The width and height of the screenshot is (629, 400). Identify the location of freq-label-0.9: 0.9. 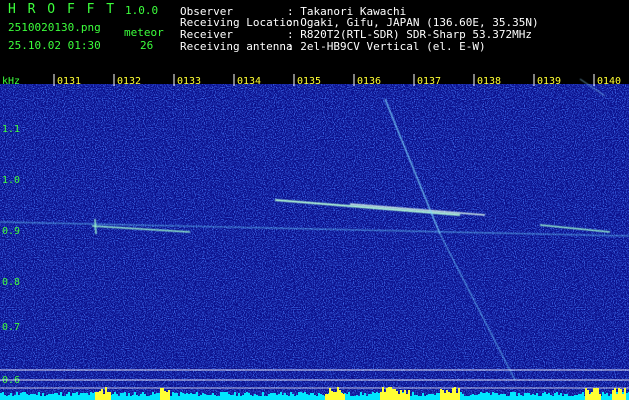
(11, 231).